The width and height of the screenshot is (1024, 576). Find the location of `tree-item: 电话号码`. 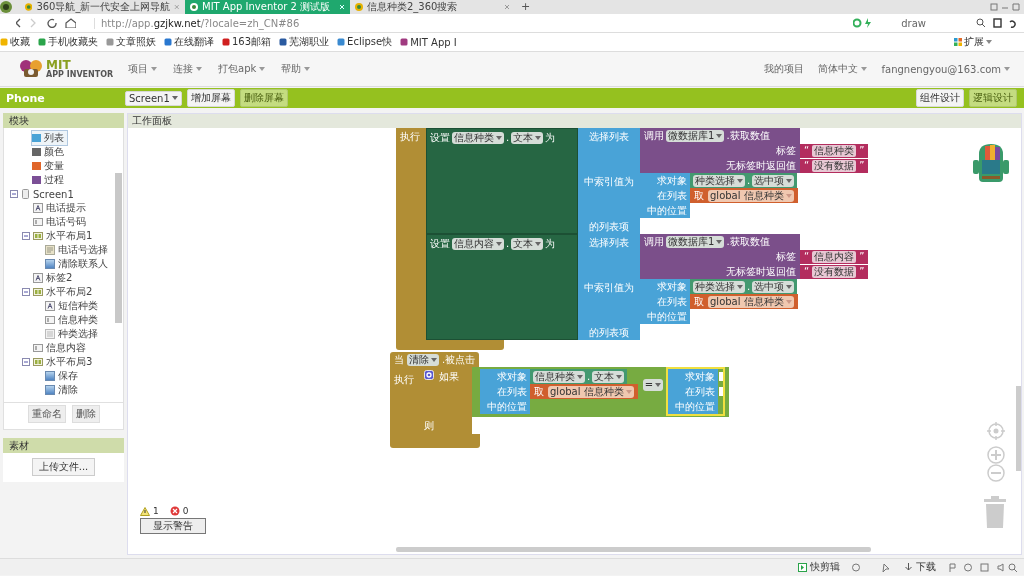

tree-item: 电话号码 is located at coordinates (68, 222).